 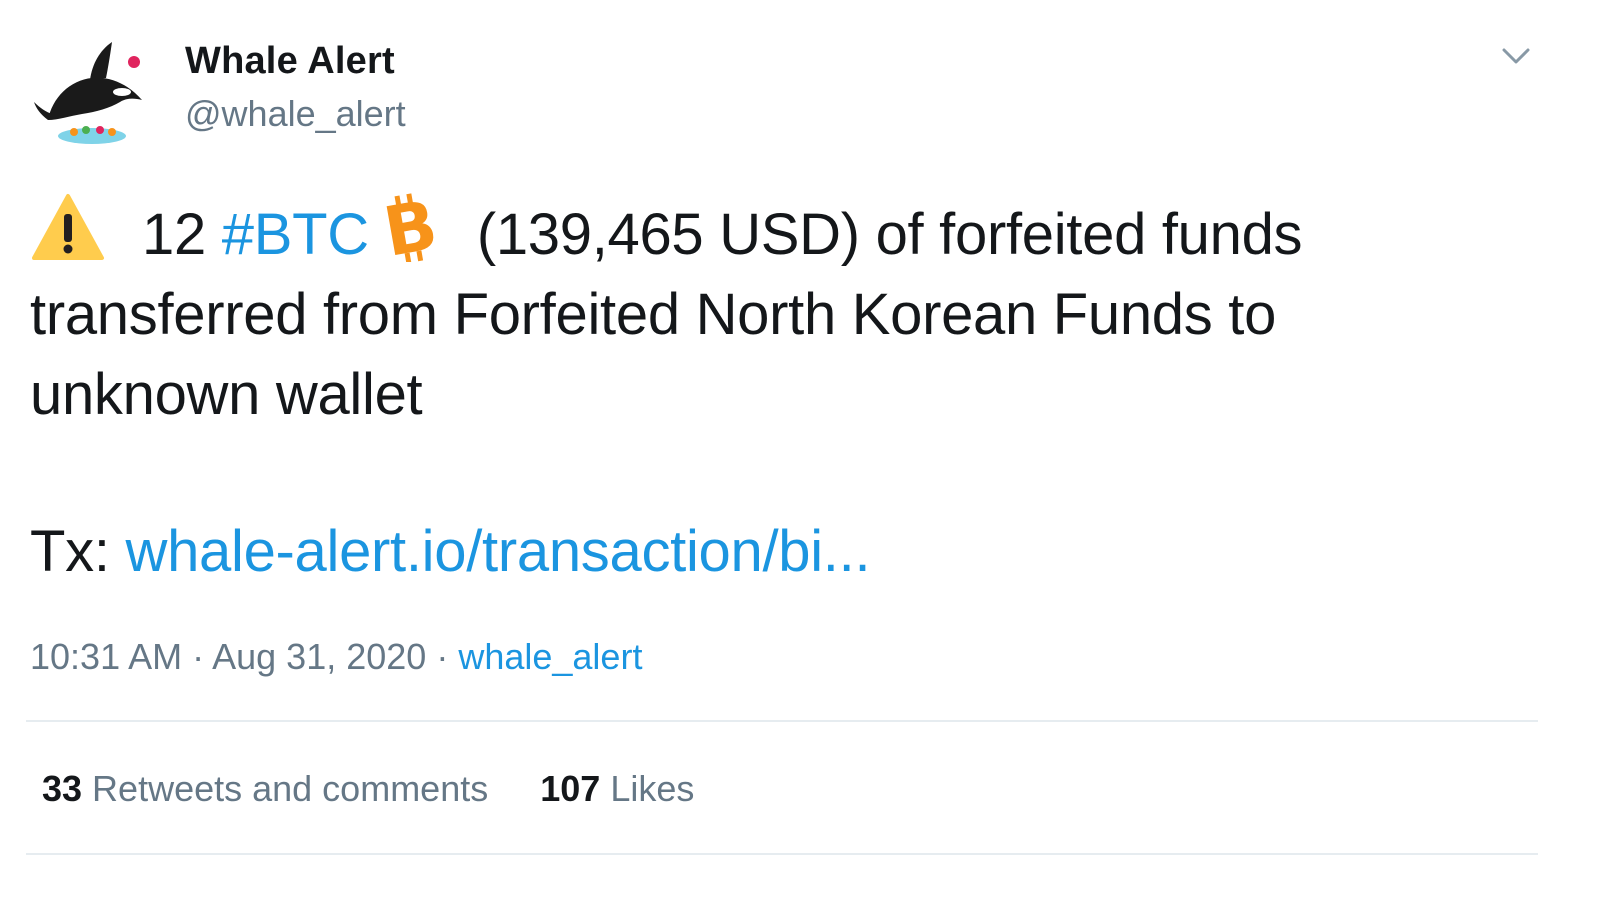 What do you see at coordinates (106, 656) in the screenshot?
I see `tweet-time: 10:31 AM` at bounding box center [106, 656].